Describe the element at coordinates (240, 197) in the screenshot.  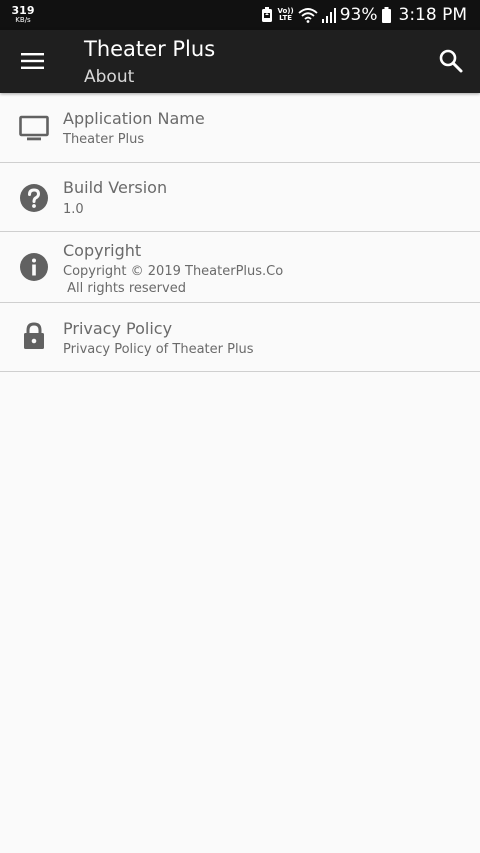
I see `list-item-build-version: Build Version 1.0` at that location.